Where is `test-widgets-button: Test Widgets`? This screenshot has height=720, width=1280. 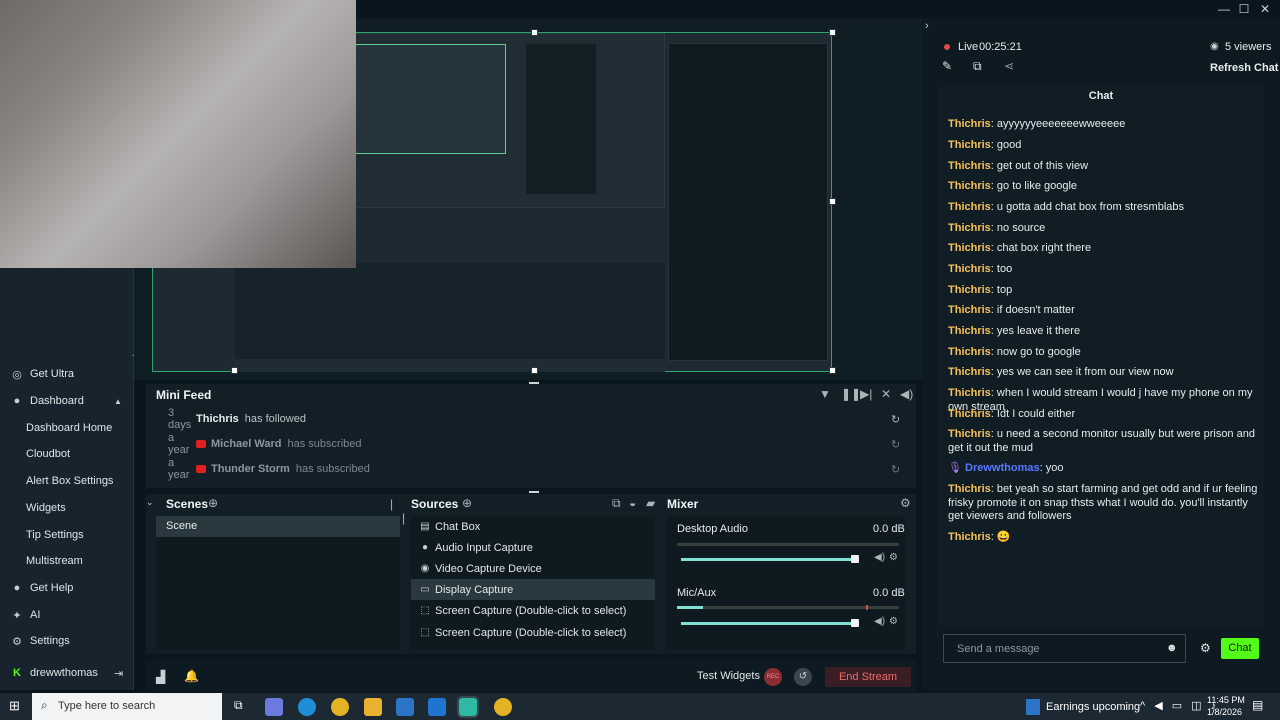 test-widgets-button: Test Widgets is located at coordinates (728, 676).